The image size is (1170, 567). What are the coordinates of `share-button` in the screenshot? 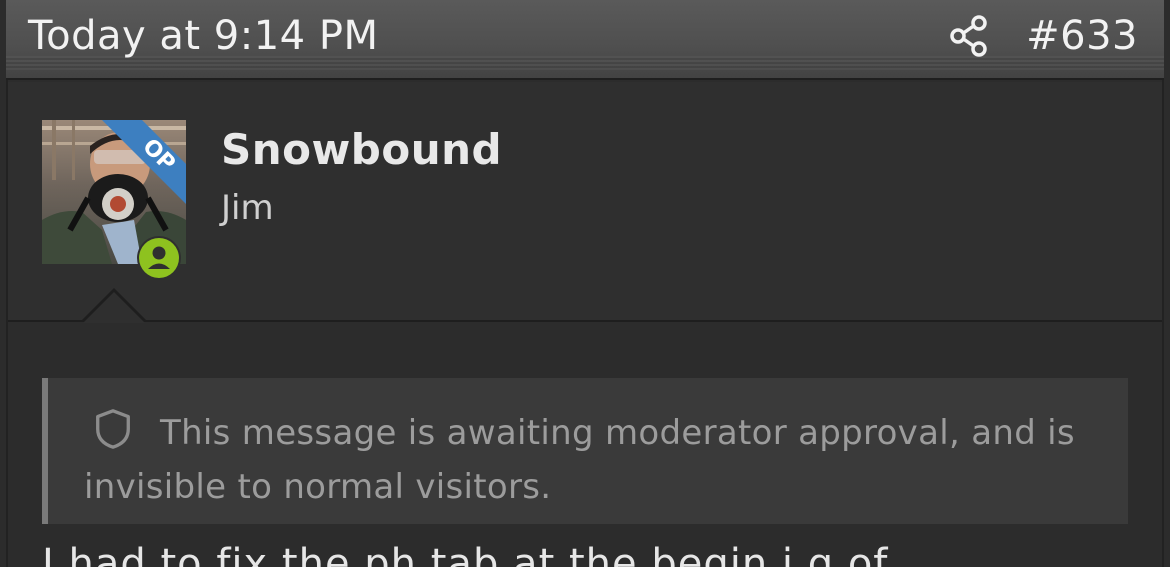 It's located at (969, 36).